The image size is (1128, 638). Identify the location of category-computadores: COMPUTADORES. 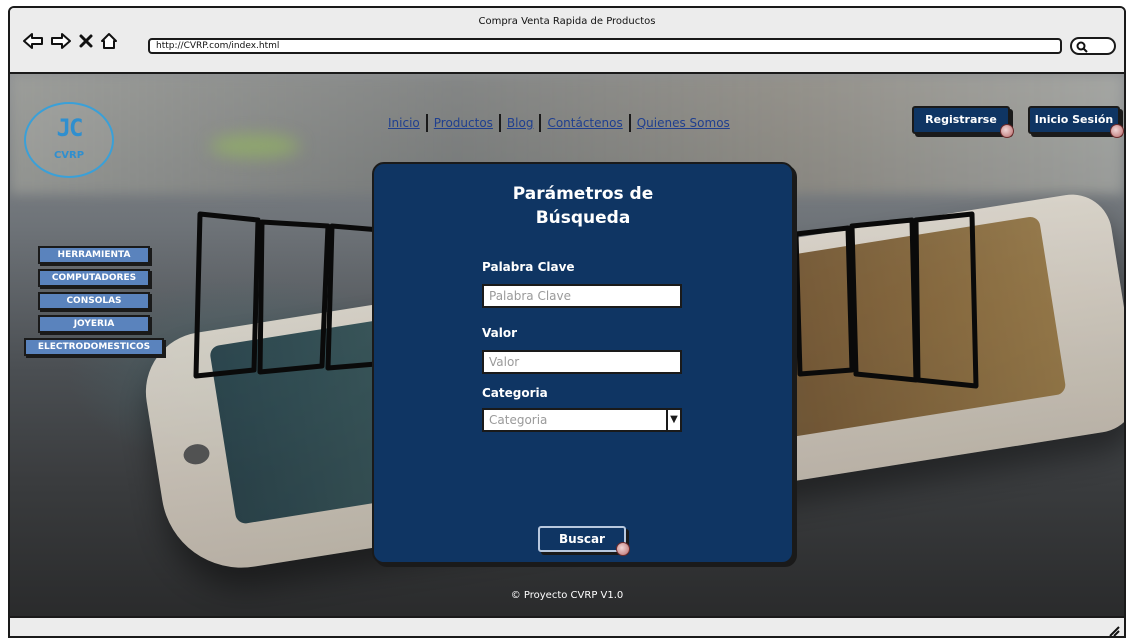
(94, 278).